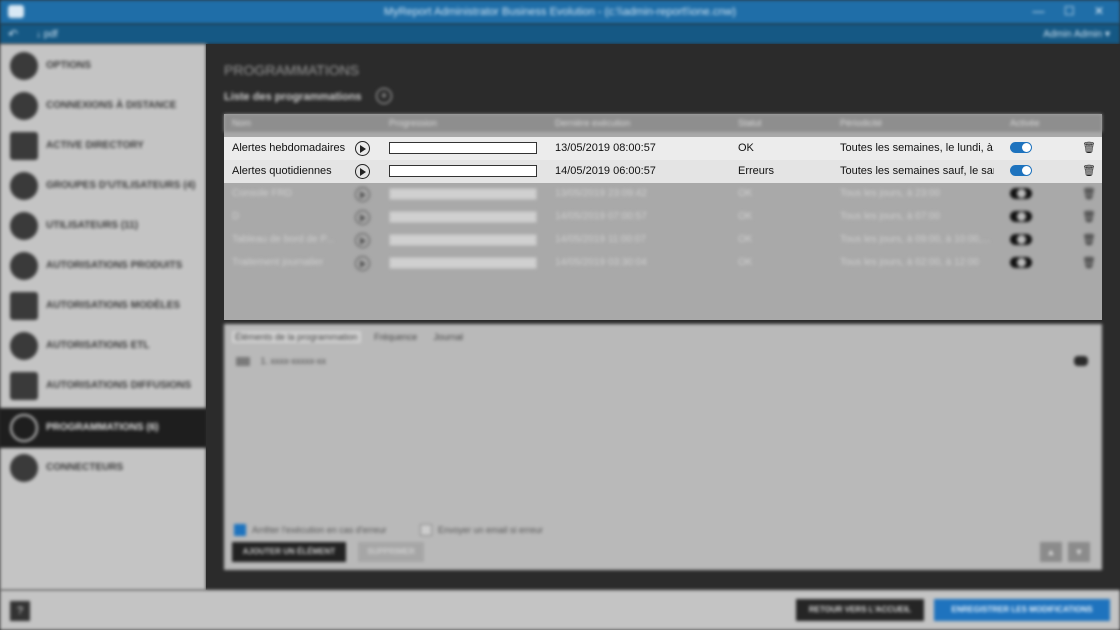  What do you see at coordinates (293, 97) in the screenshot?
I see `schedule-list-title: Liste des programmations` at bounding box center [293, 97].